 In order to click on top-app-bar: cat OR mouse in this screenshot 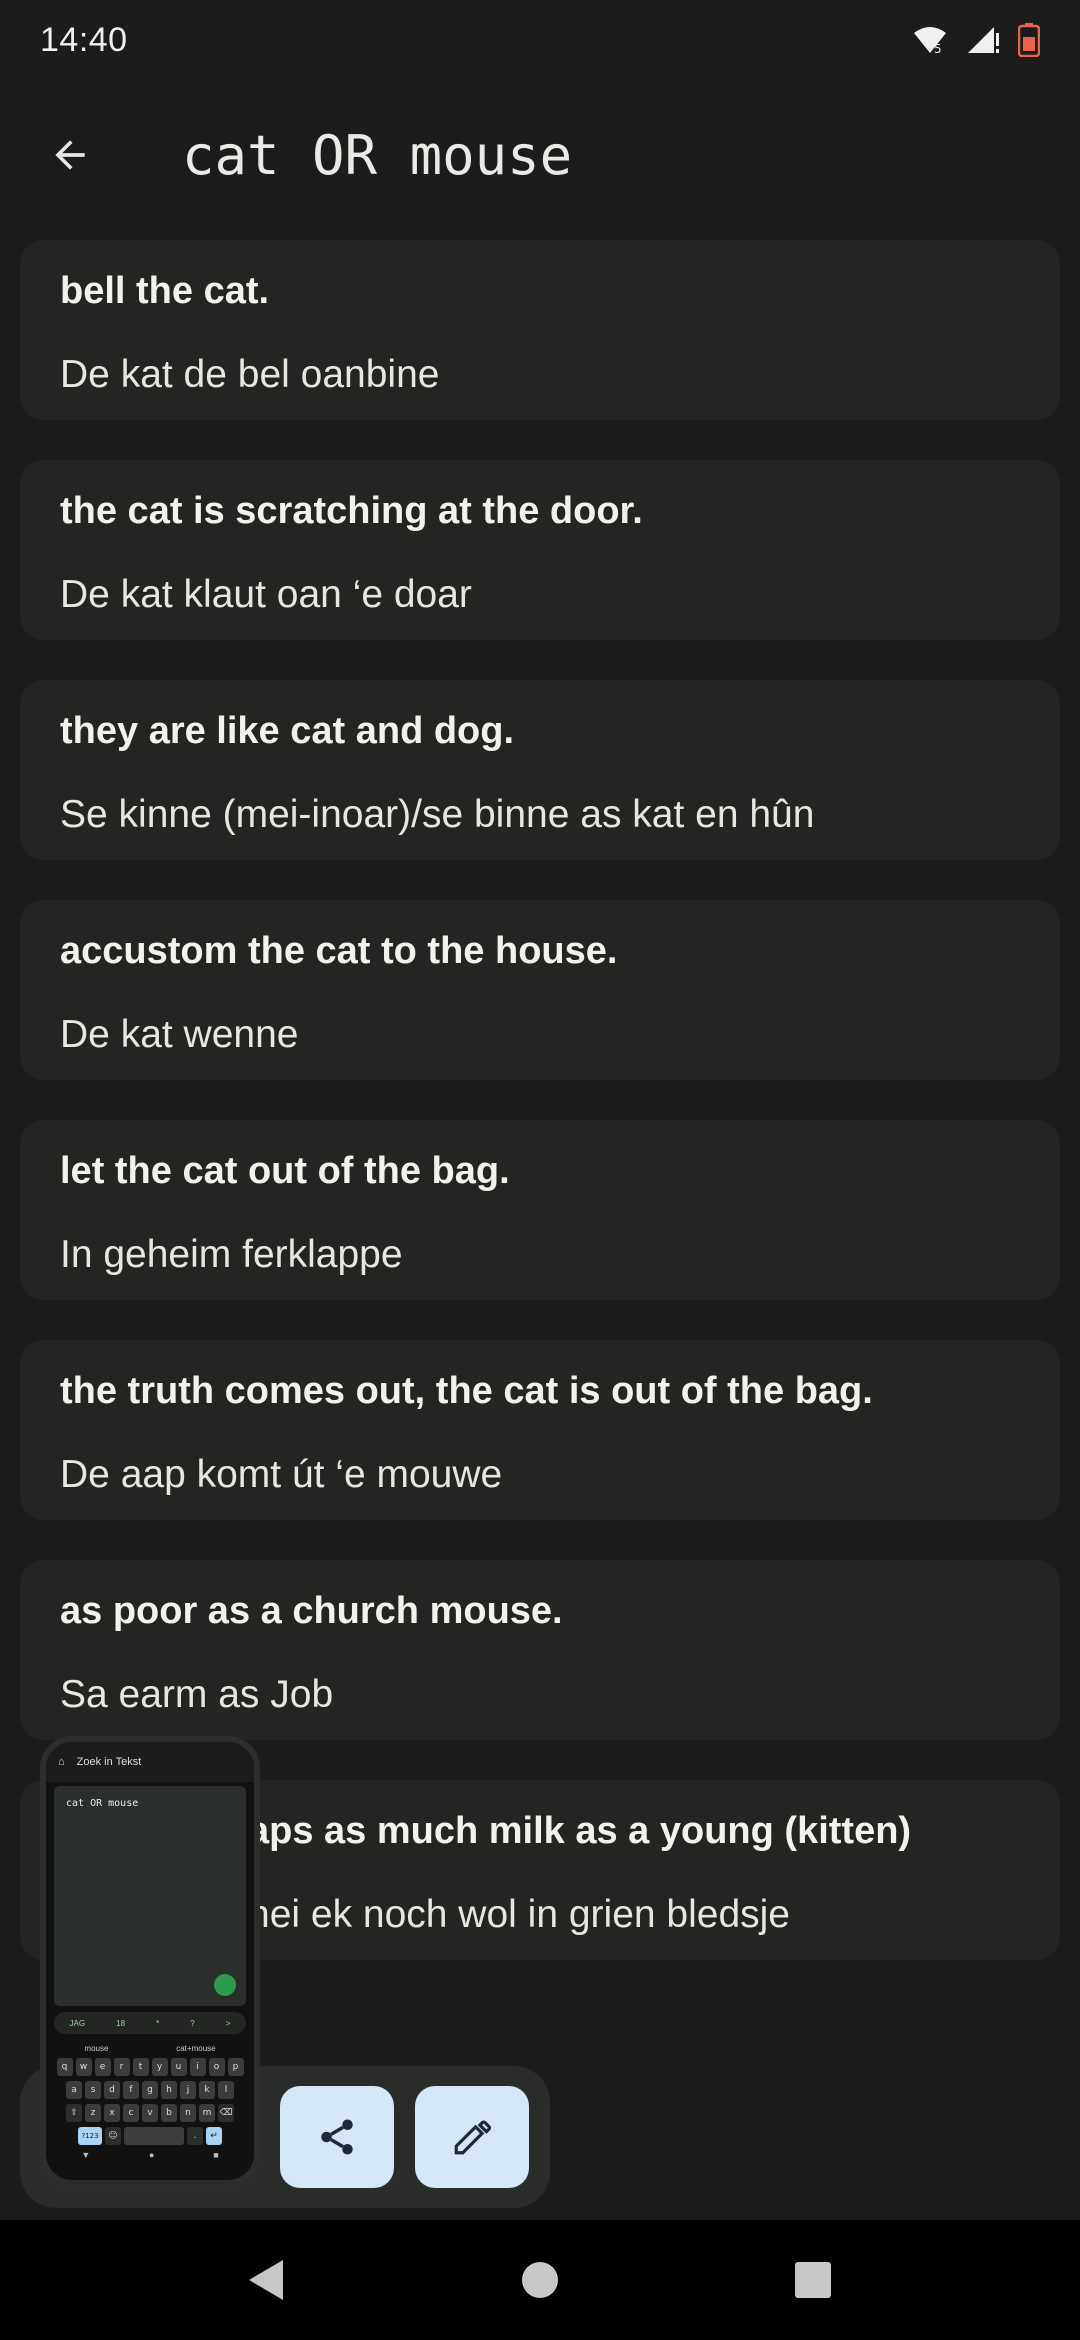, I will do `click(540, 155)`.